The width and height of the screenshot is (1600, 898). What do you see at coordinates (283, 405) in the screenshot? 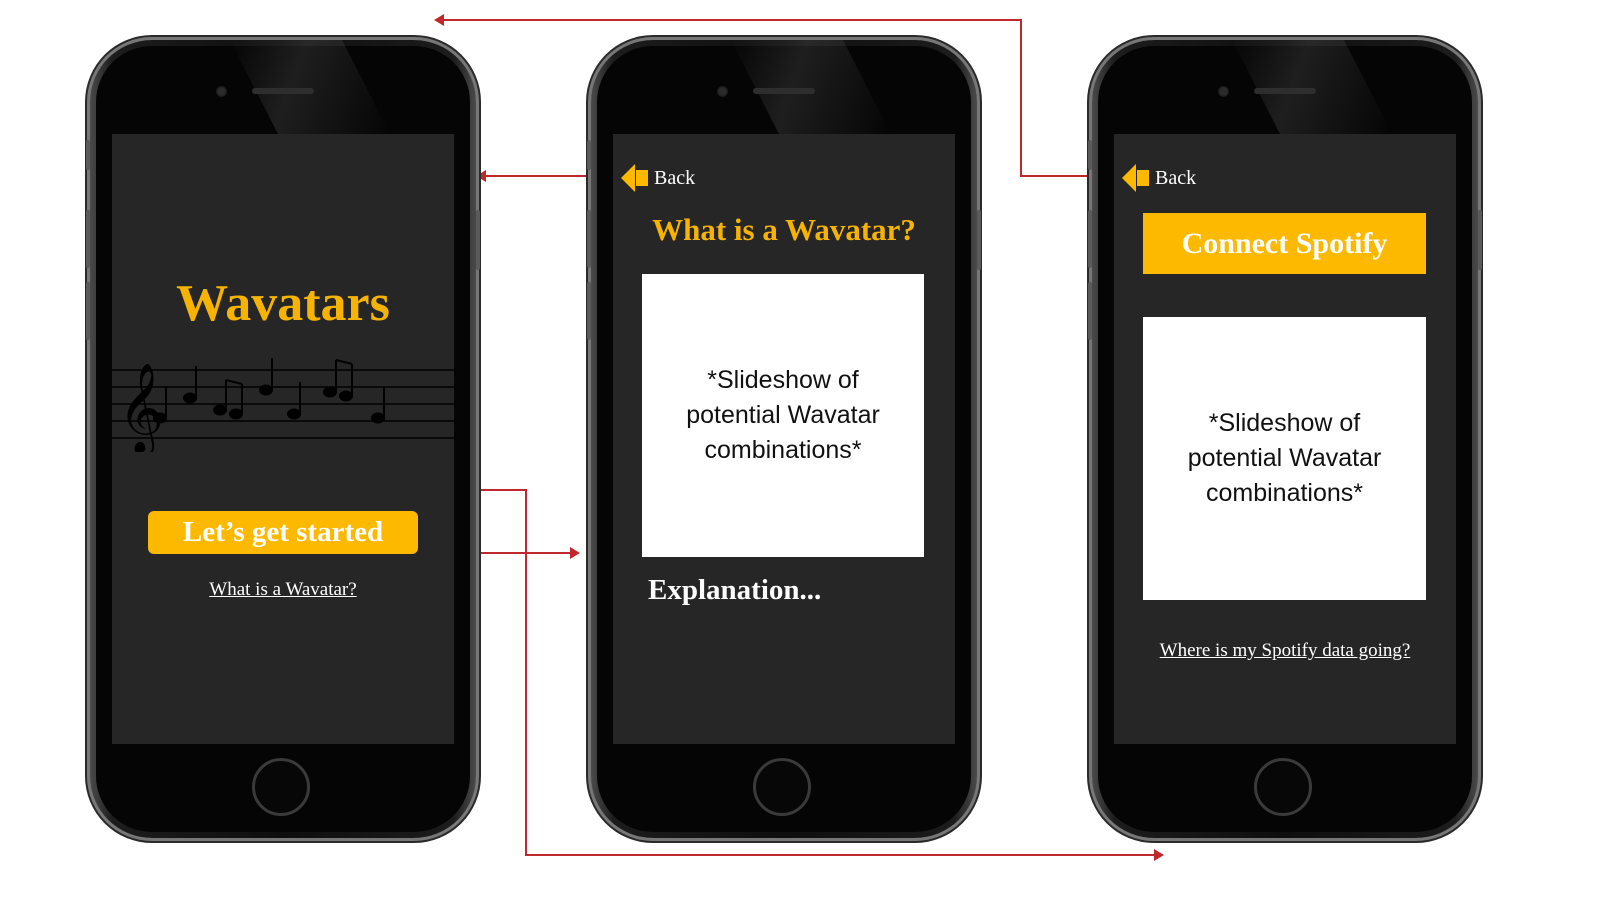
I see `music-staff-icon: 𝄞` at bounding box center [283, 405].